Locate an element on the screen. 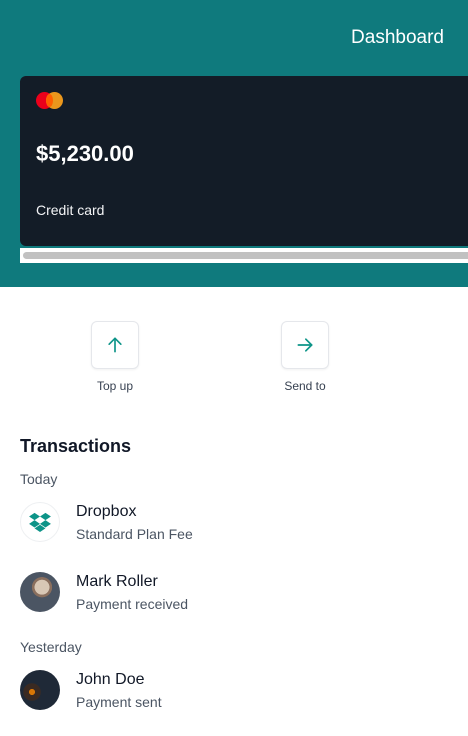 This screenshot has width=468, height=736. mastercard-logo-icon is located at coordinates (50, 100).